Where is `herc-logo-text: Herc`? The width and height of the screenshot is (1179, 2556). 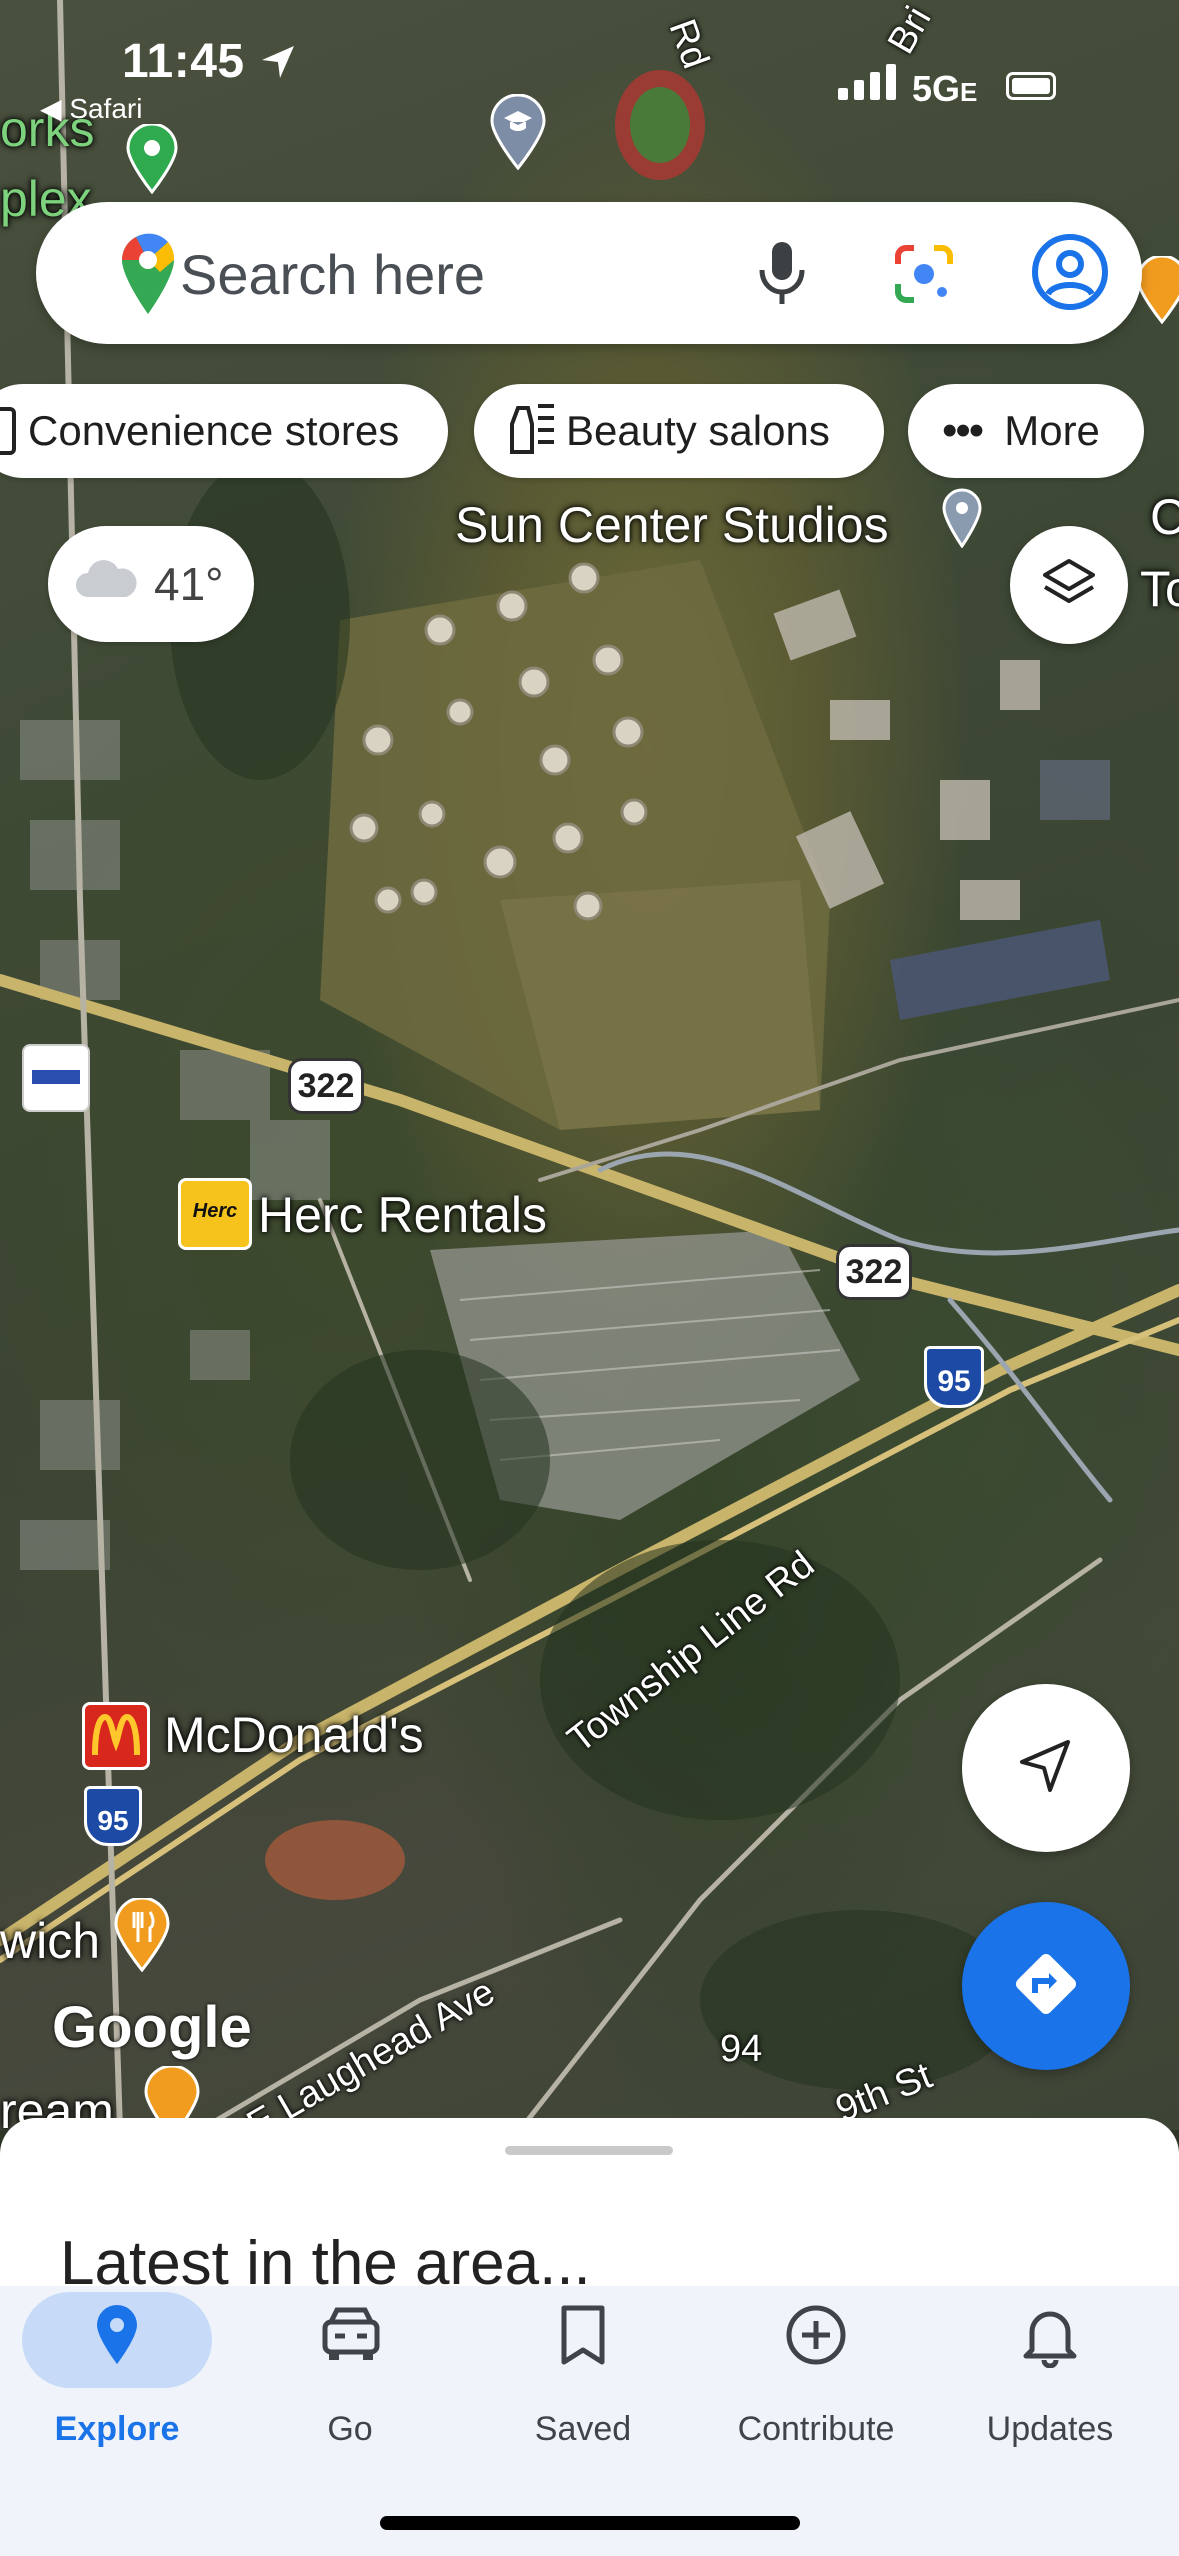
herc-logo-text: Herc is located at coordinates (215, 1211).